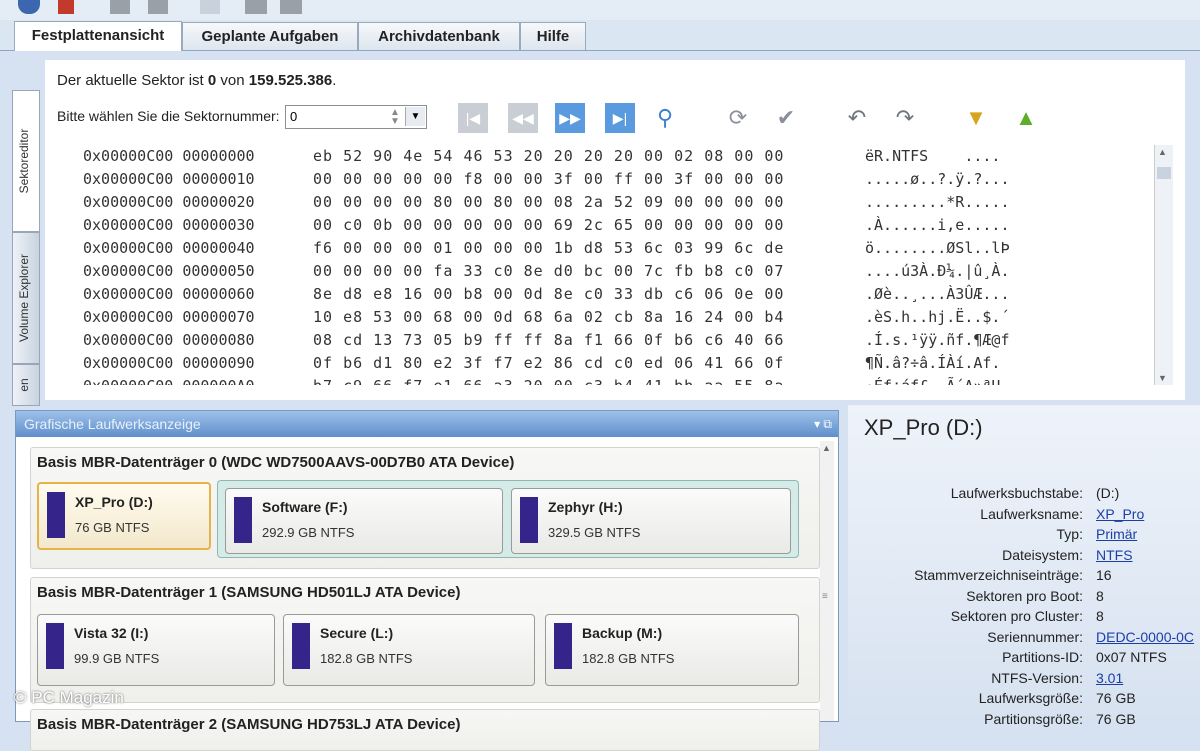 The image size is (1200, 751). What do you see at coordinates (439, 36) in the screenshot?
I see `tab-archive-database: Archivdatenbank` at bounding box center [439, 36].